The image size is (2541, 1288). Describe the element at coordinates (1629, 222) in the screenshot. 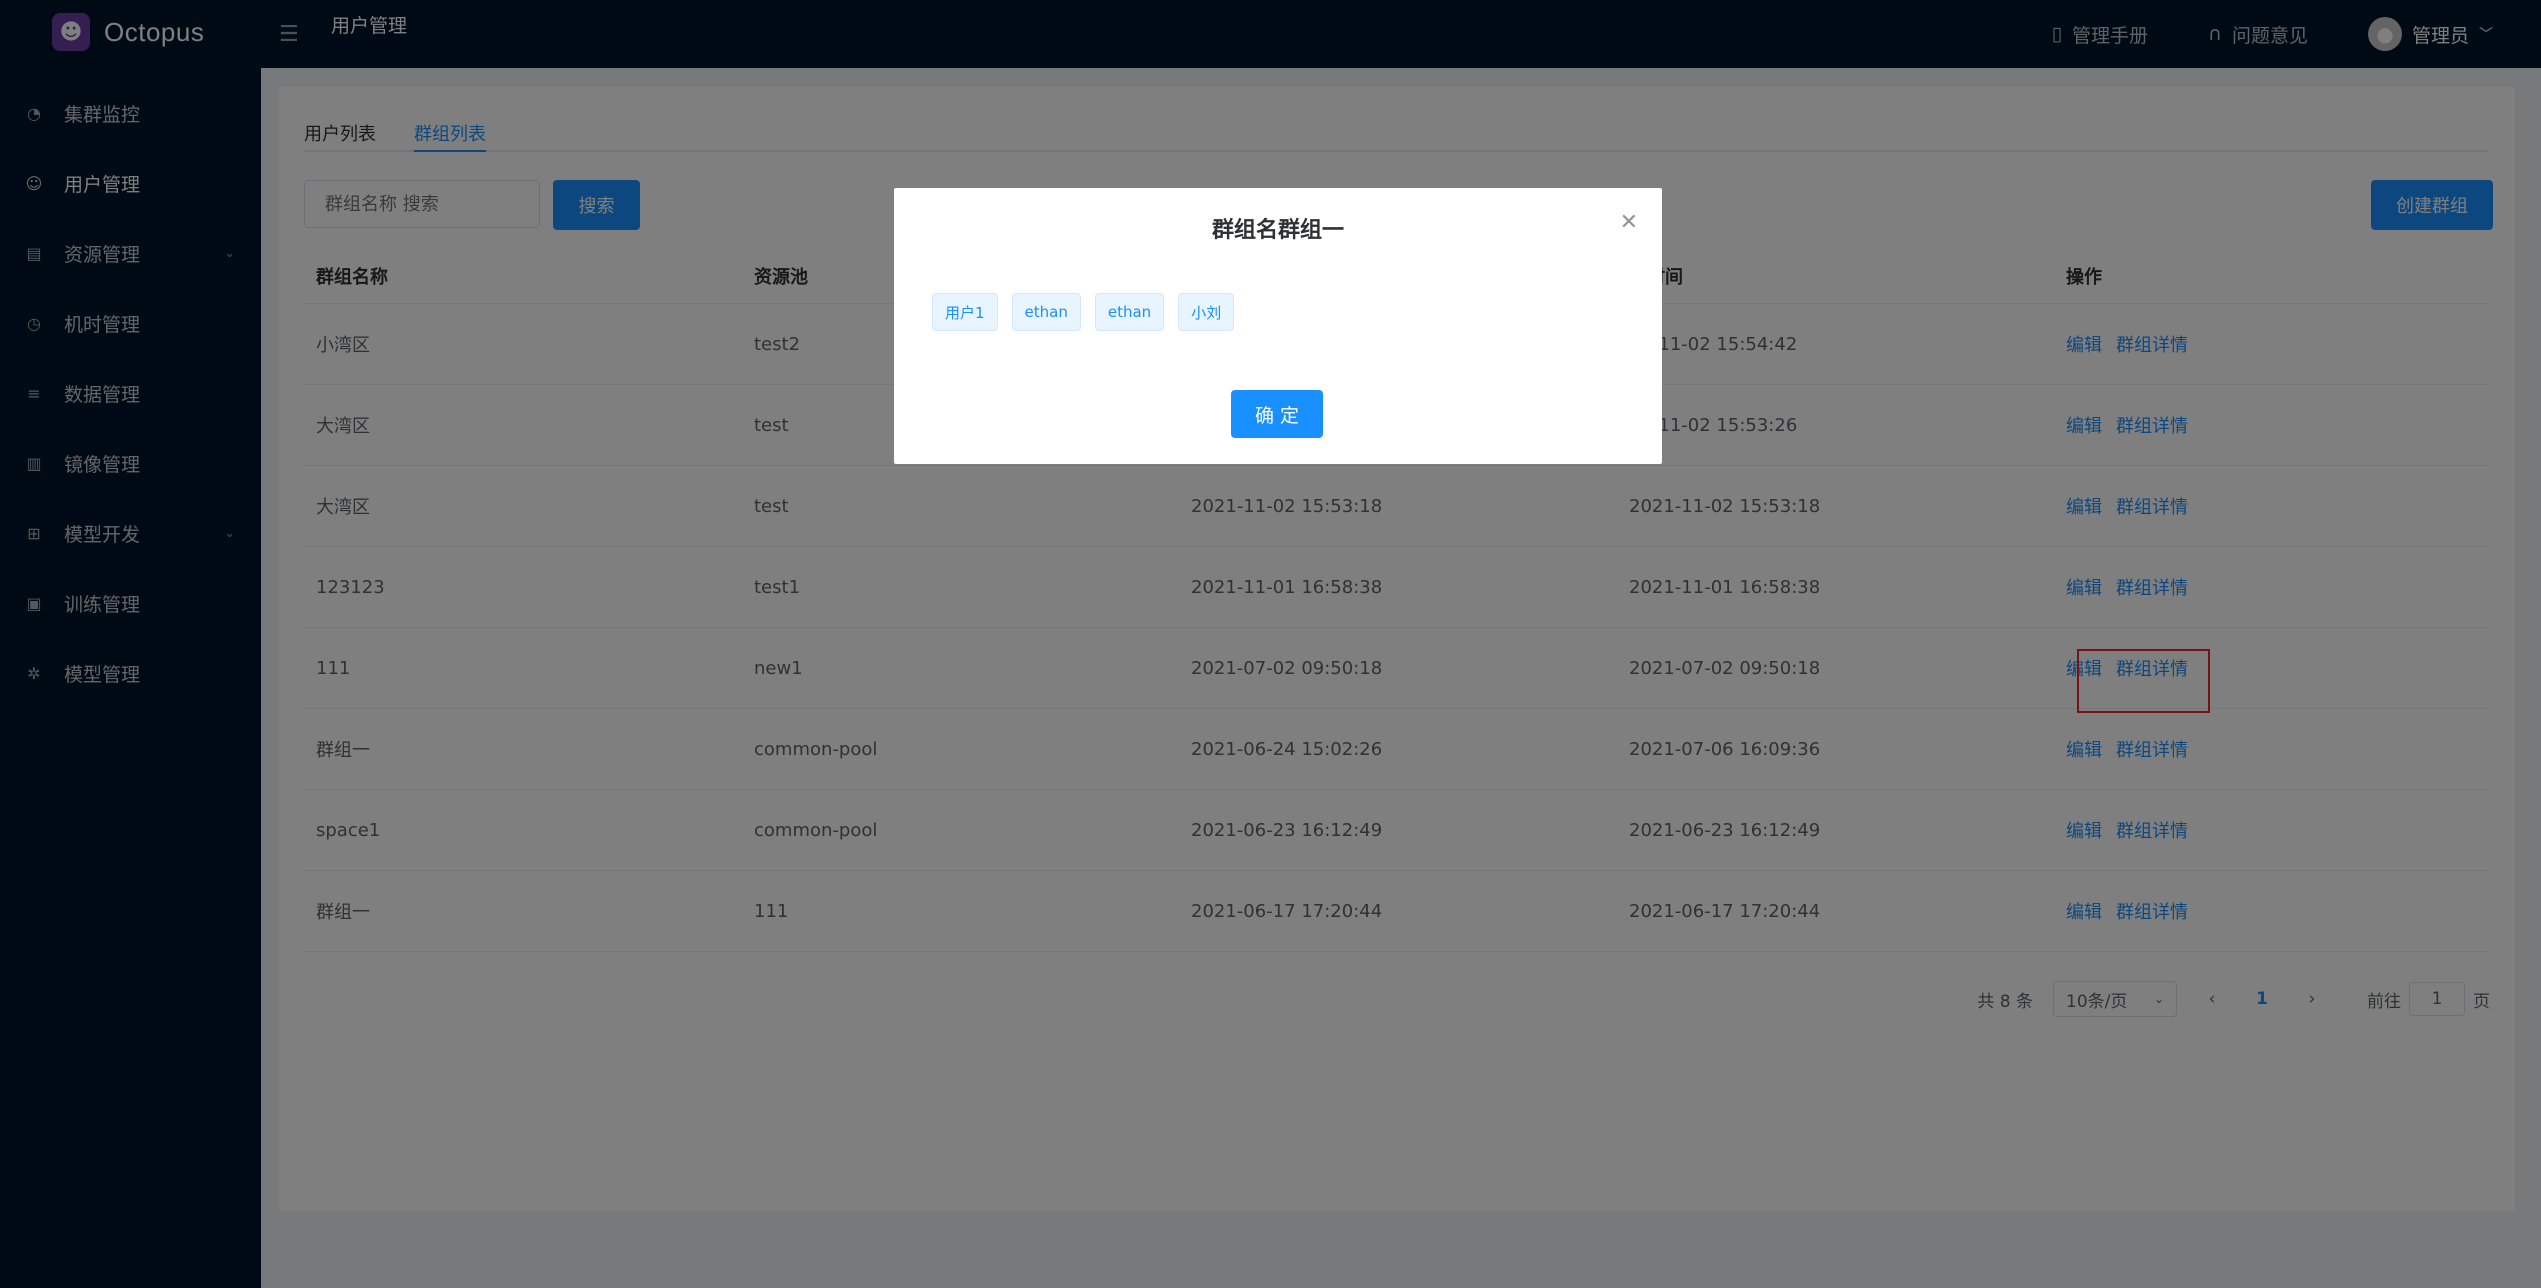

I see `close-icon: ✕` at that location.